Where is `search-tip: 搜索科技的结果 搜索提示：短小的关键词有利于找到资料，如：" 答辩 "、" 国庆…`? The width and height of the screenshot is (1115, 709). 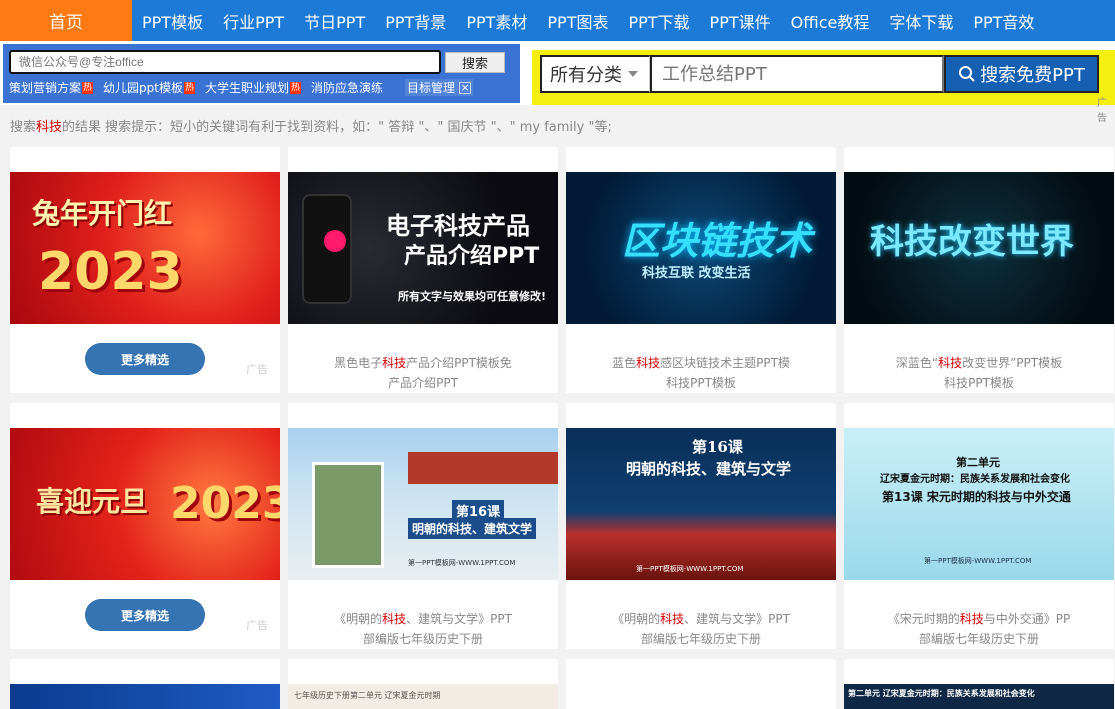 search-tip: 搜索科技的结果 搜索提示：短小的关键词有利于找到资料，如：" 答辩 "、" 国庆… is located at coordinates (311, 127).